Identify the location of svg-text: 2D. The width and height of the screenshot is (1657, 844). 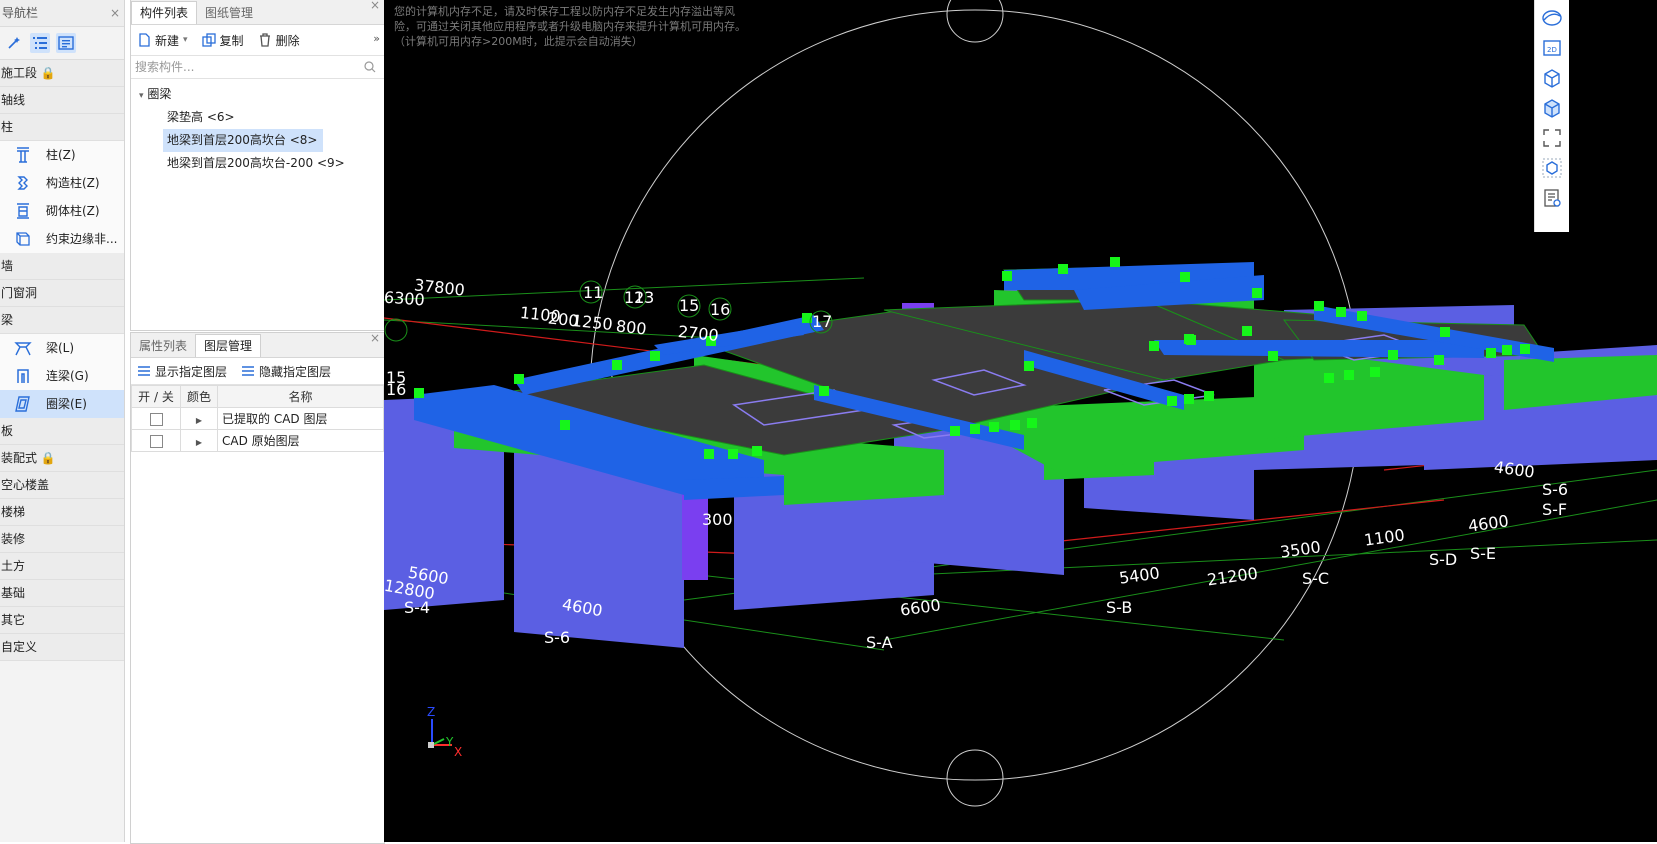
(1552, 50).